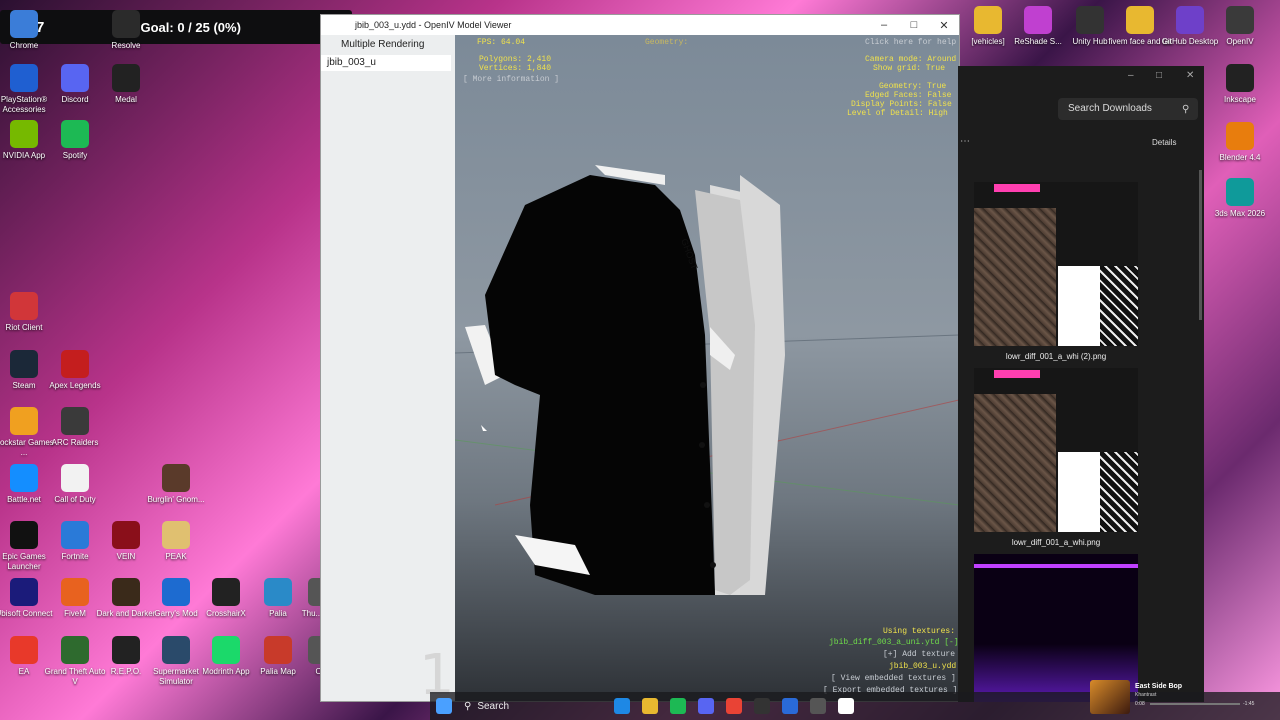  Describe the element at coordinates (818, 706) in the screenshot. I see `settings-icon` at that location.